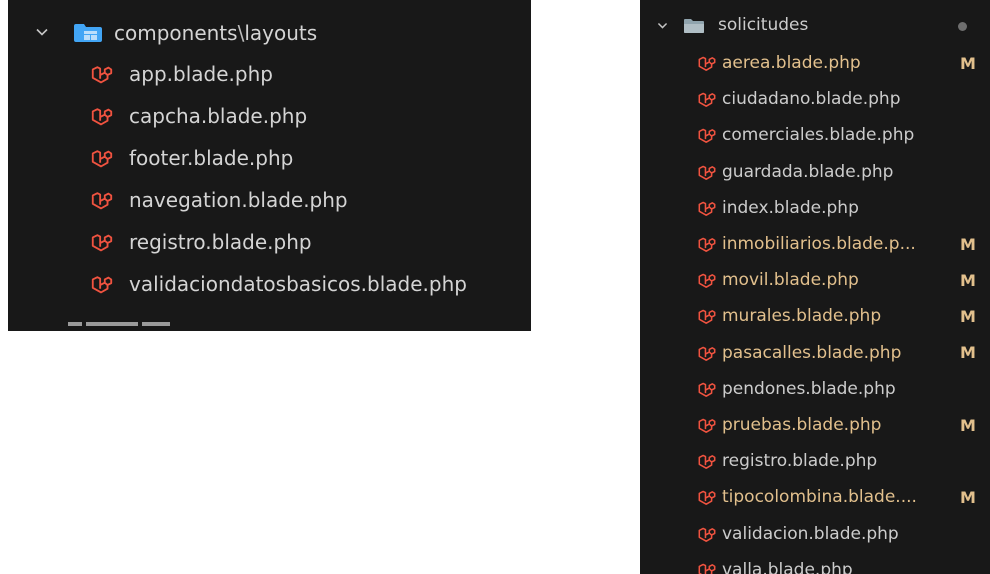  What do you see at coordinates (694, 26) in the screenshot?
I see `folder-icon` at bounding box center [694, 26].